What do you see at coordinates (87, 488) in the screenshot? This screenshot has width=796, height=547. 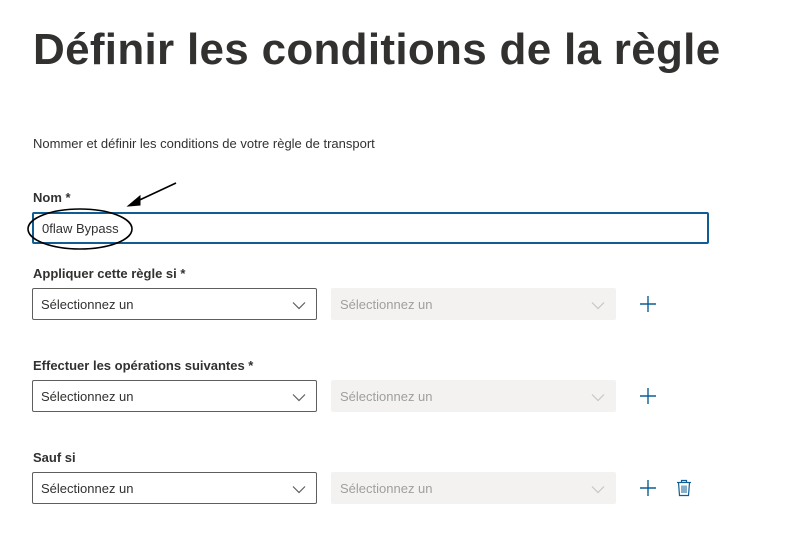 I see `except-if-condition-select-value: Sélectionnez un` at bounding box center [87, 488].